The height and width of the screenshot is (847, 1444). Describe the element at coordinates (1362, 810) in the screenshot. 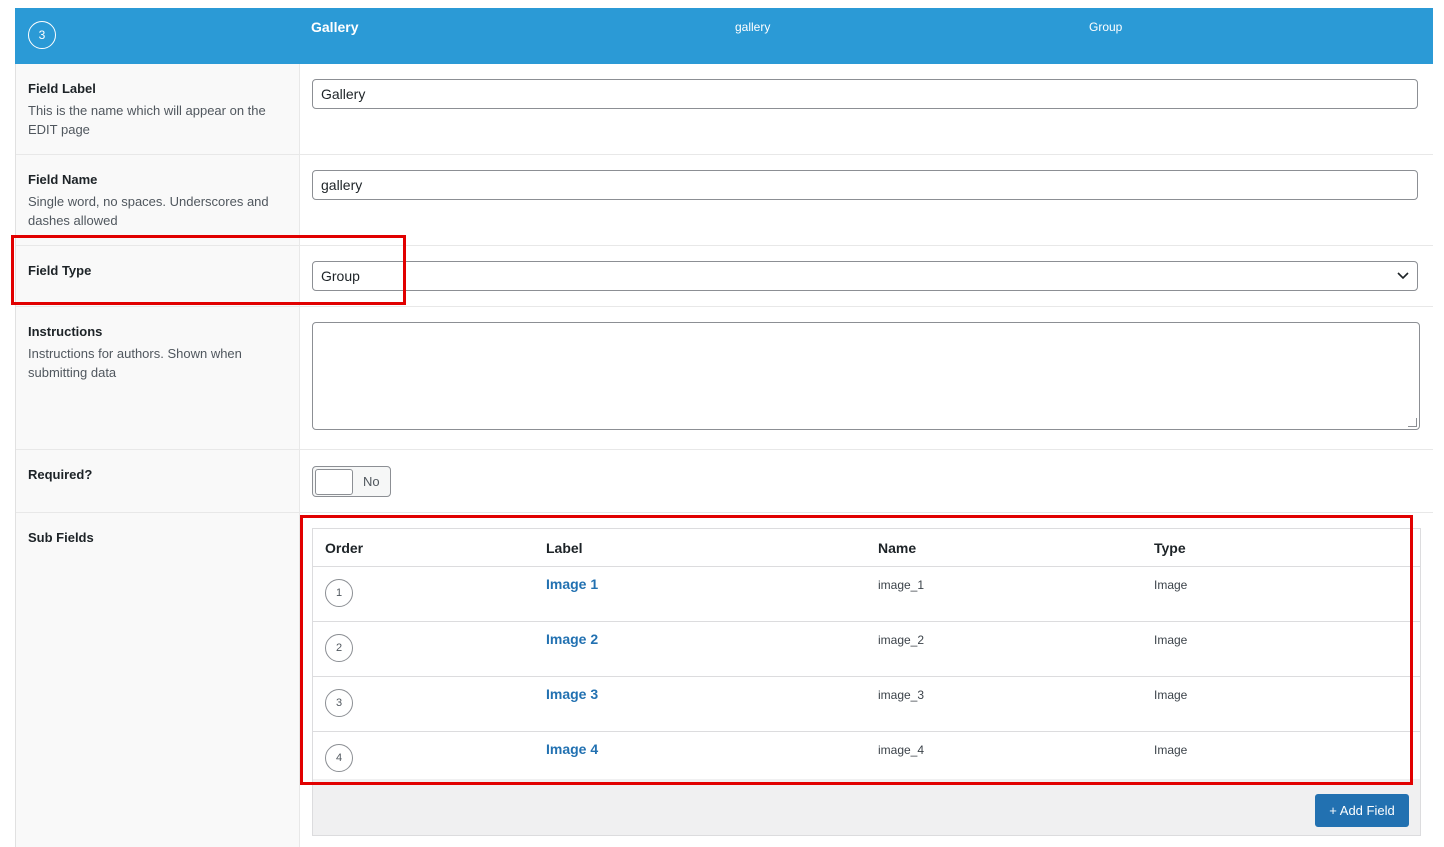

I see `add-field-button: + Add Field` at that location.